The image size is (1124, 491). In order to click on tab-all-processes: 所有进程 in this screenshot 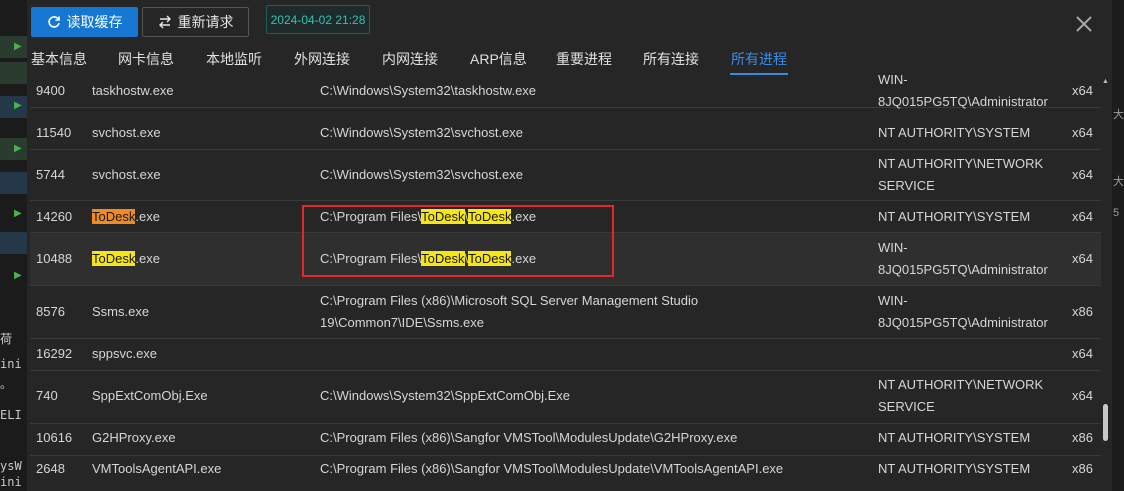, I will do `click(759, 59)`.